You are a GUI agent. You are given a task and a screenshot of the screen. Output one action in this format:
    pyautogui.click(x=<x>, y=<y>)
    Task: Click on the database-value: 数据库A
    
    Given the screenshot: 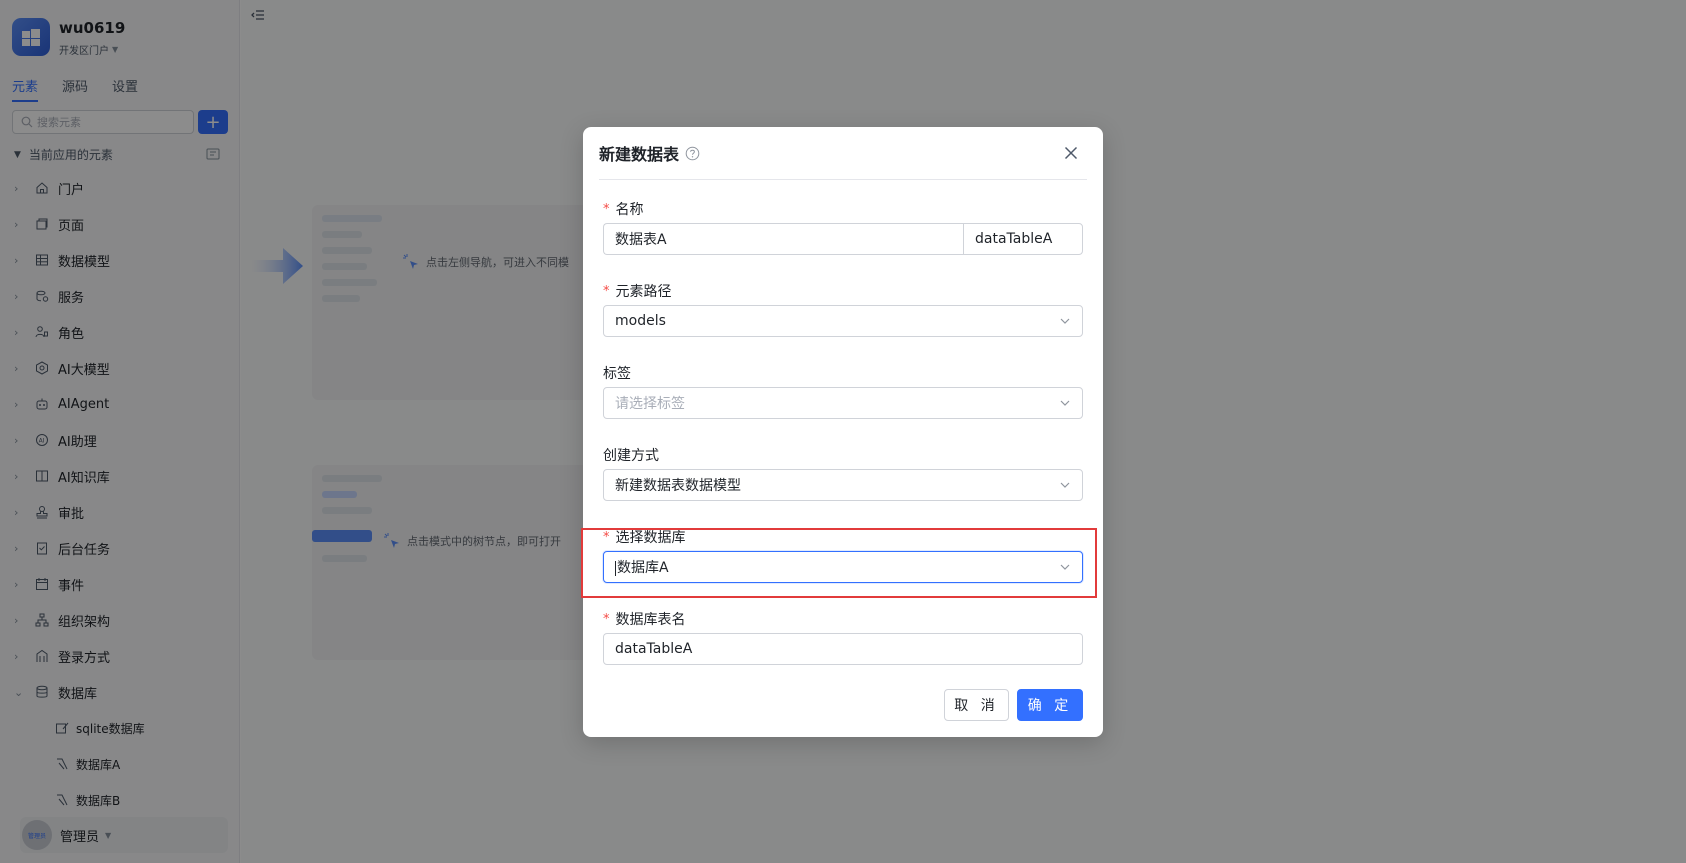 What is the action you would take?
    pyautogui.click(x=643, y=568)
    